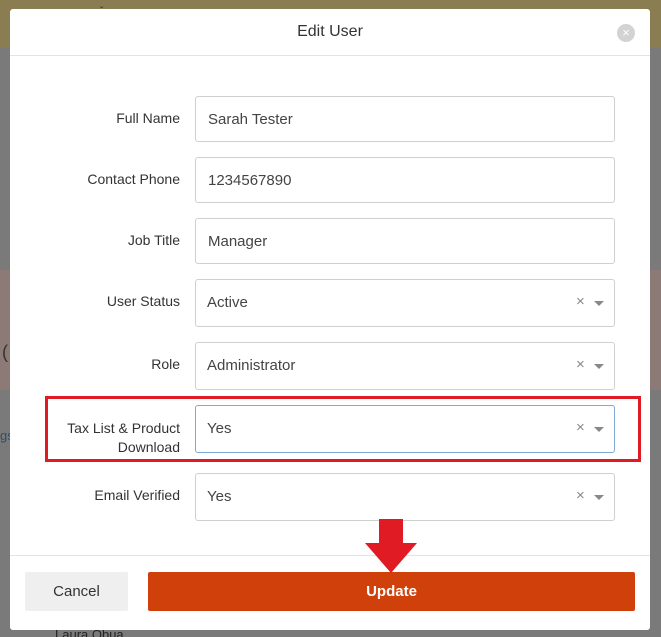 The image size is (661, 637). What do you see at coordinates (405, 303) in the screenshot?
I see `user-status-select: Active ×` at bounding box center [405, 303].